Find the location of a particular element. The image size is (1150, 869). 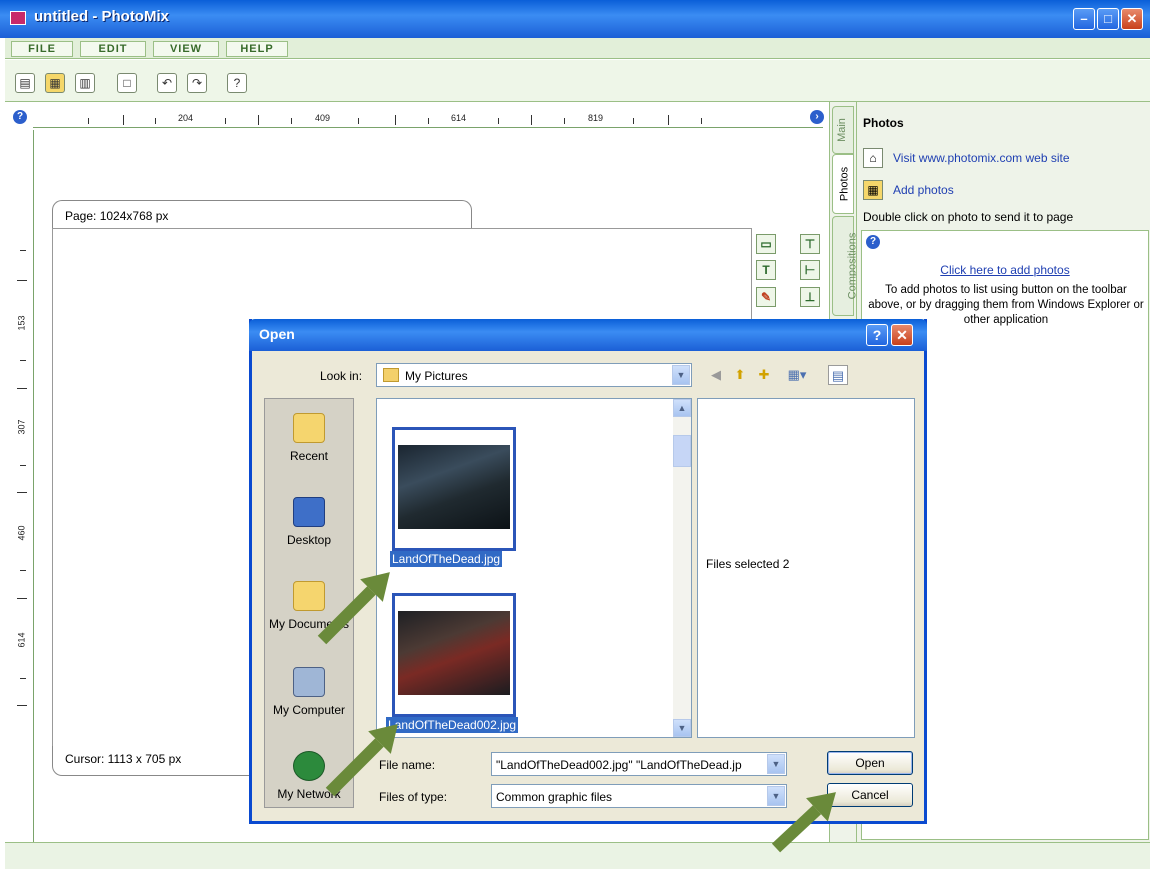

arrow-to-second-file is located at coordinates (361, 760).